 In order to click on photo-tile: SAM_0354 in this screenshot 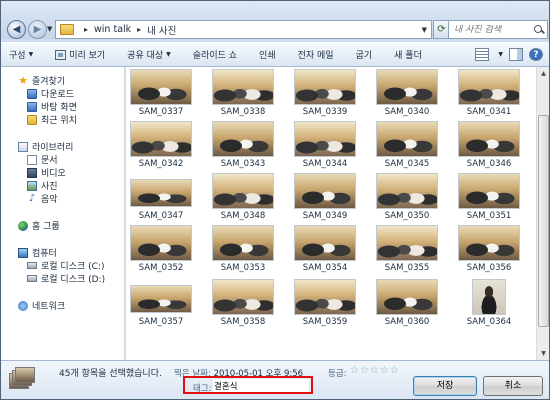, I will do `click(325, 250)`.